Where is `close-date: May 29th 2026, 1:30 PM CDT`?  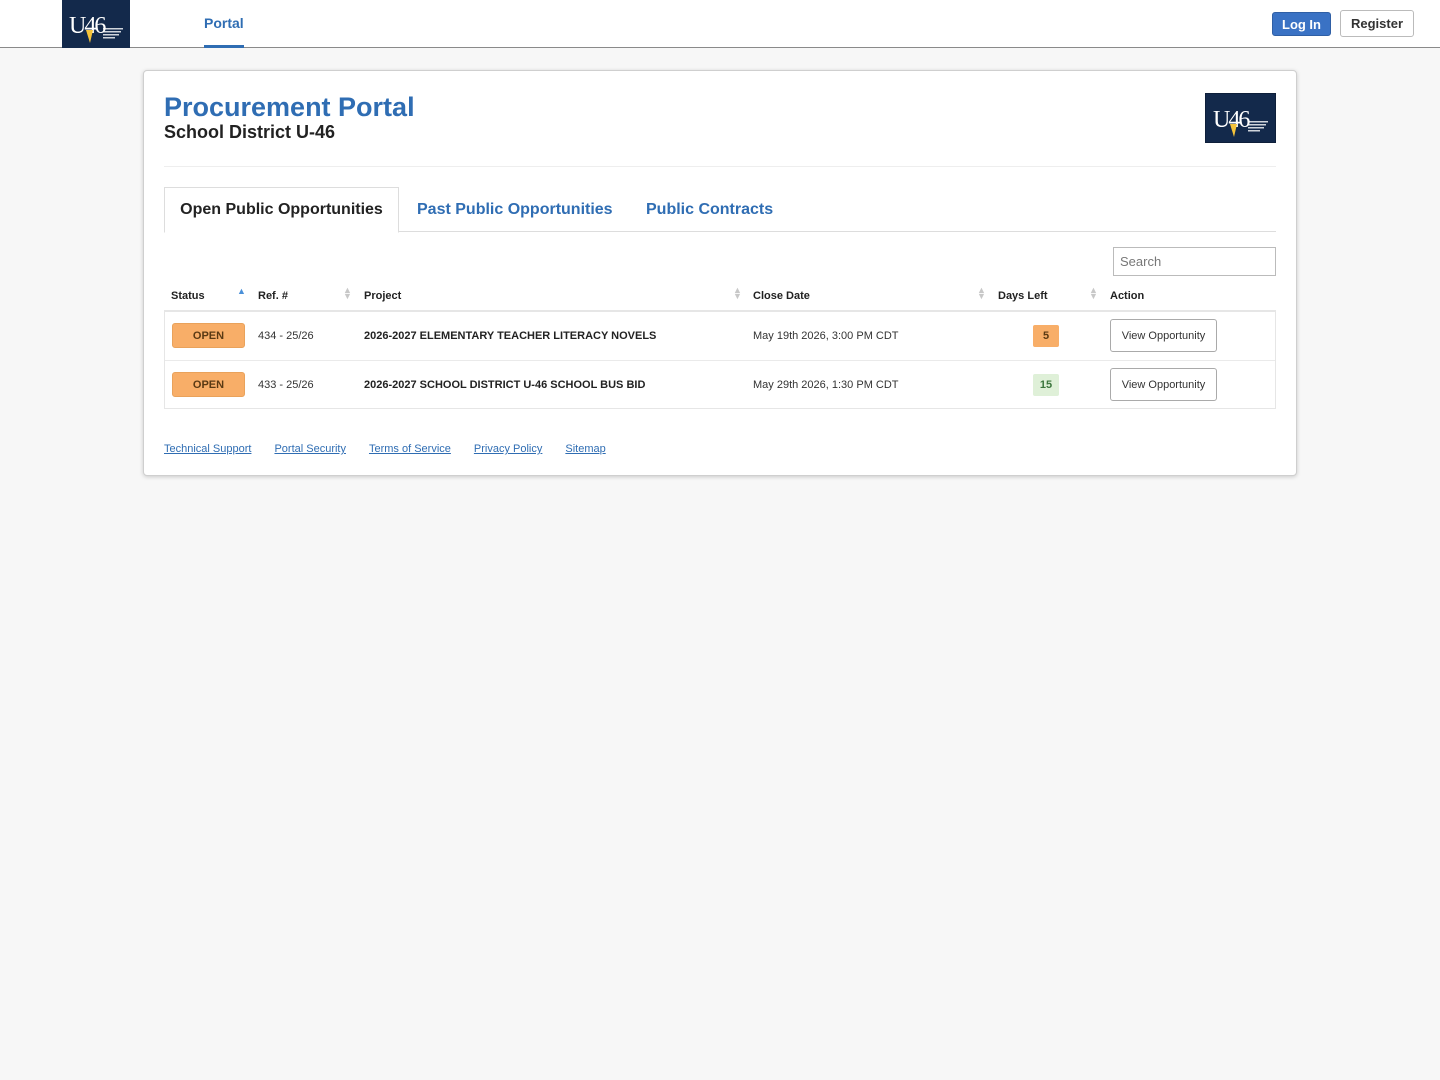
close-date: May 29th 2026, 1:30 PM CDT is located at coordinates (826, 384).